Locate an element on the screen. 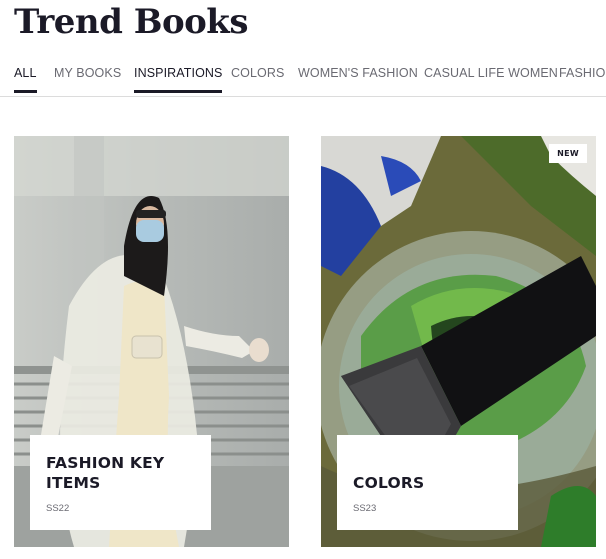 This screenshot has height=559, width=606. card-season: SS22 is located at coordinates (58, 508).